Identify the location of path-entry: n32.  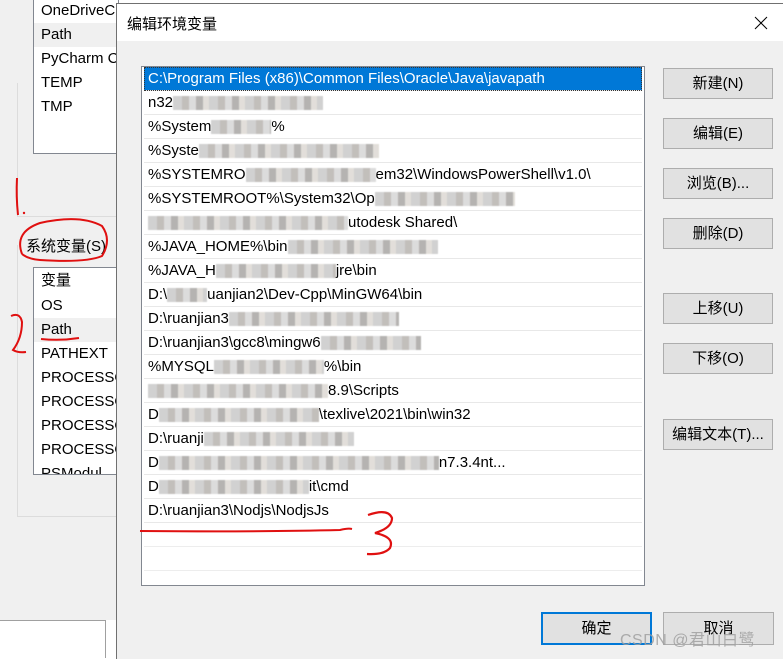
(393, 103).